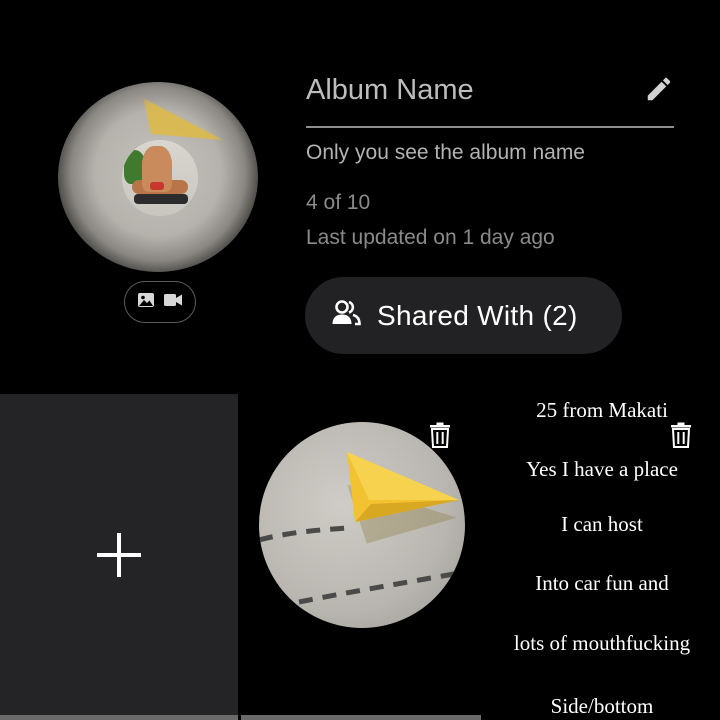 The image size is (720, 720). I want to click on last-updated: Last updated on 1 day ago, so click(430, 238).